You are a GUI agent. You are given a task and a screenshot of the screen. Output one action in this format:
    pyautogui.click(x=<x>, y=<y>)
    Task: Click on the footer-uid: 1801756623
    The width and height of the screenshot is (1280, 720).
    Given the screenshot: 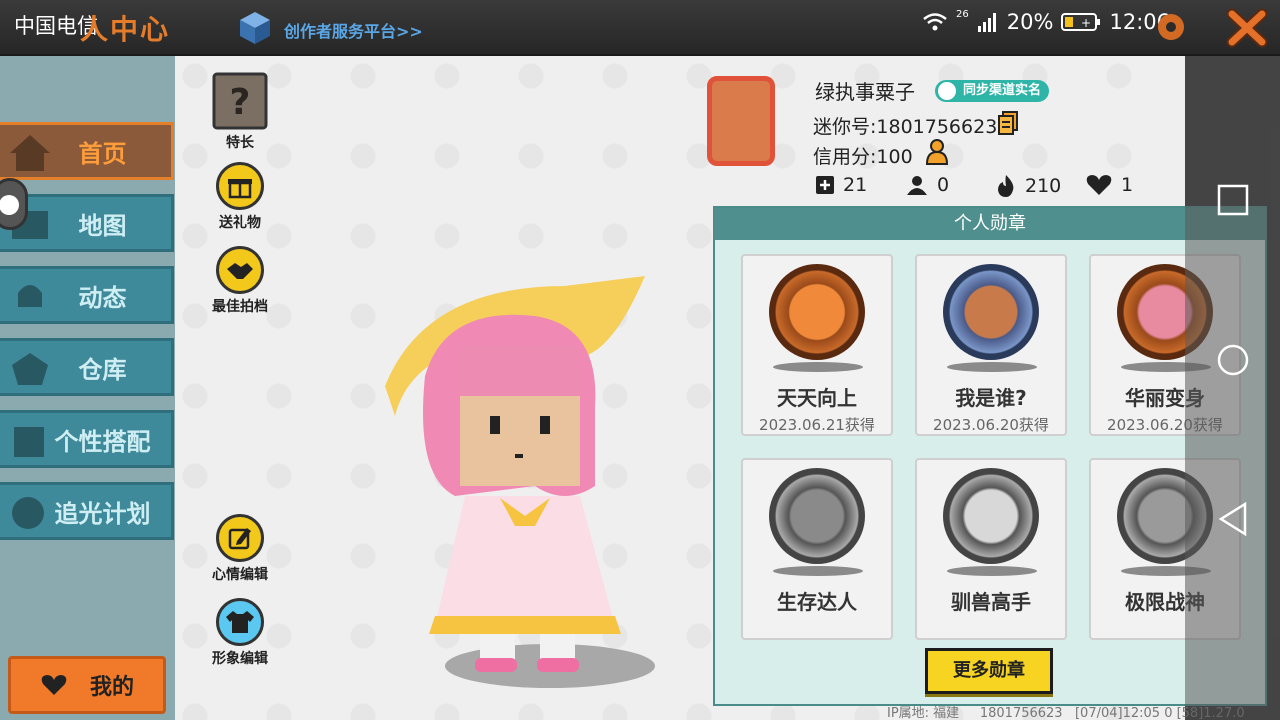 What is the action you would take?
    pyautogui.click(x=1021, y=713)
    